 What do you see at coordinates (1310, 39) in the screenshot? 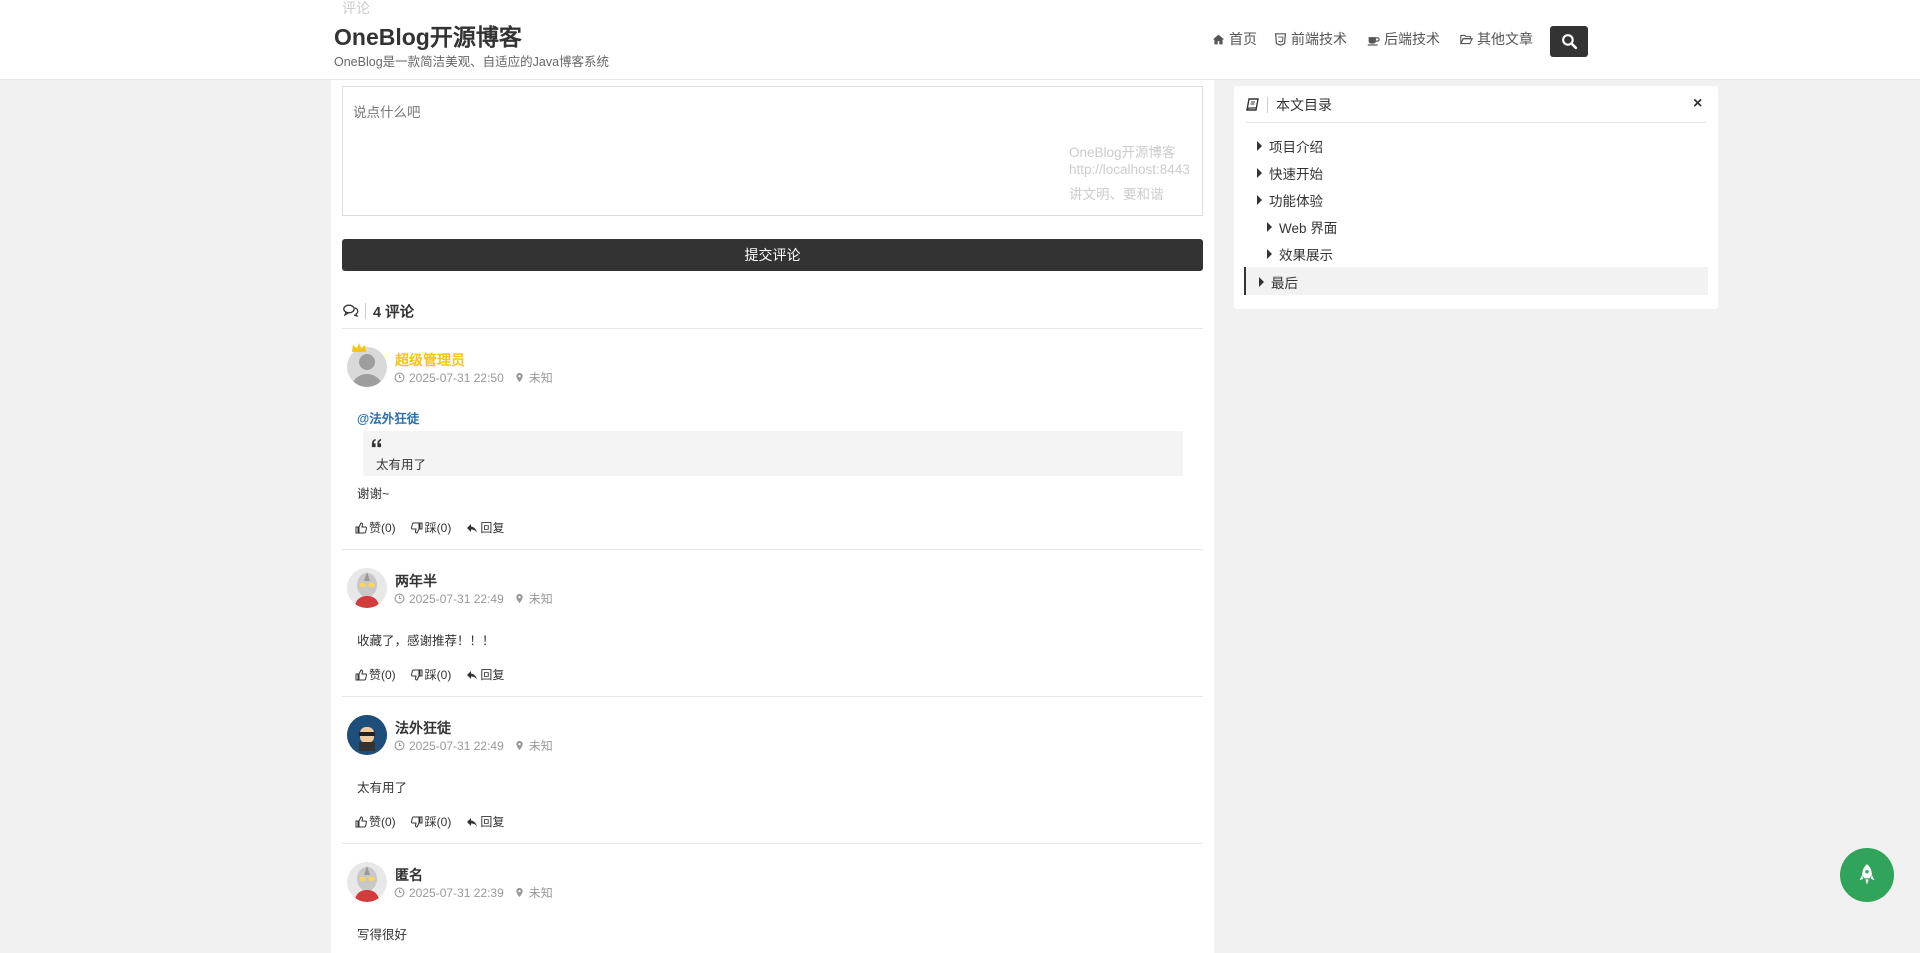
I see `nav-frontend: 前端技术` at bounding box center [1310, 39].